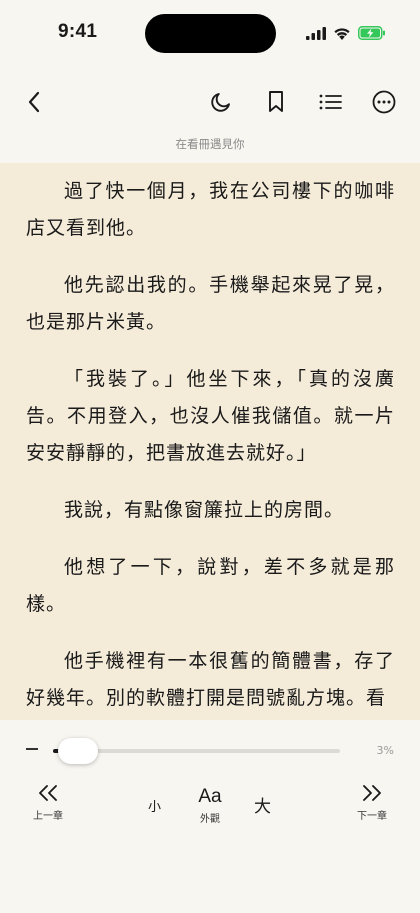  Describe the element at coordinates (48, 793) in the screenshot. I see `double-chevron-left-icon` at that location.